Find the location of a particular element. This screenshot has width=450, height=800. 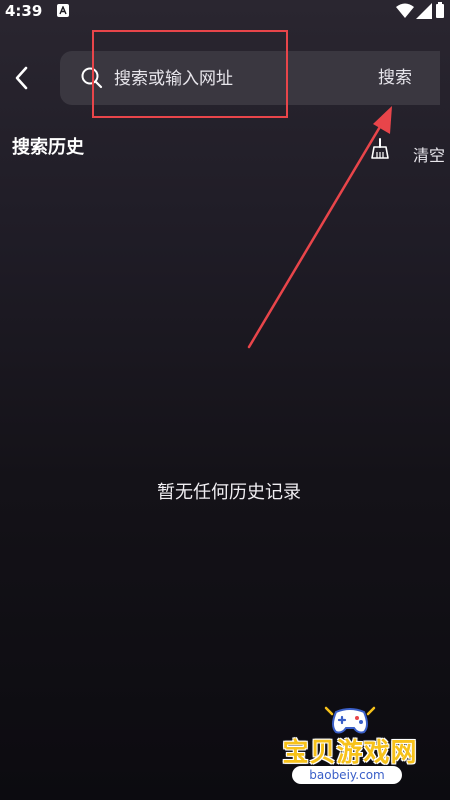

watermark-brand: 宝贝游戏网 is located at coordinates (350, 753).